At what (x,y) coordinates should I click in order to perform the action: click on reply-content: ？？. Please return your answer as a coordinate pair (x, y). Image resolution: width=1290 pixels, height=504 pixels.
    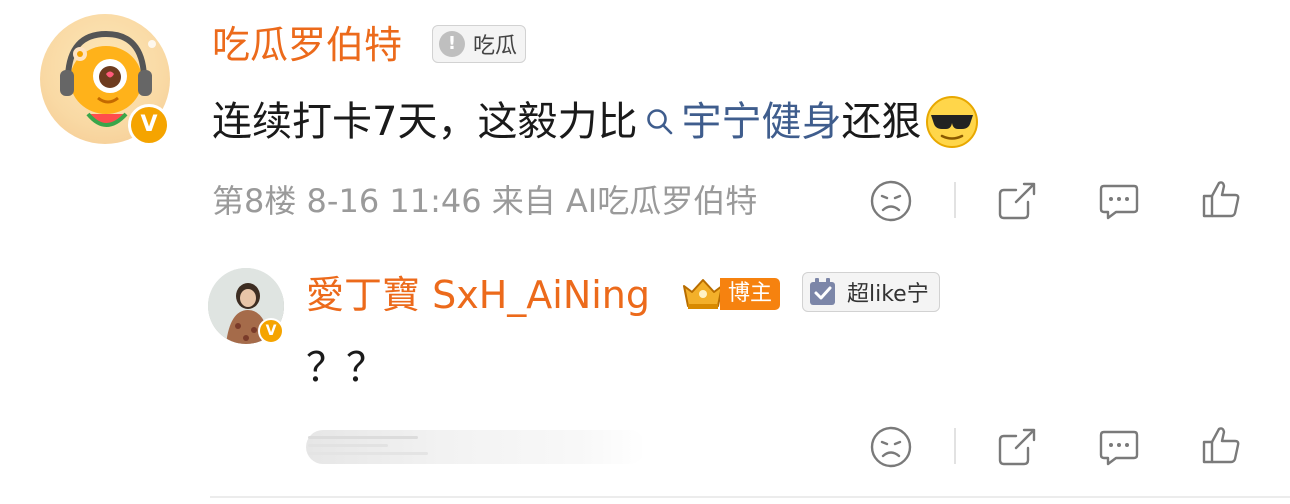
    Looking at the image, I should click on (346, 368).